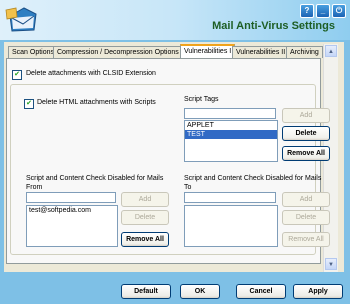  What do you see at coordinates (331, 51) in the screenshot?
I see `scroll-up-icon: ▲` at bounding box center [331, 51].